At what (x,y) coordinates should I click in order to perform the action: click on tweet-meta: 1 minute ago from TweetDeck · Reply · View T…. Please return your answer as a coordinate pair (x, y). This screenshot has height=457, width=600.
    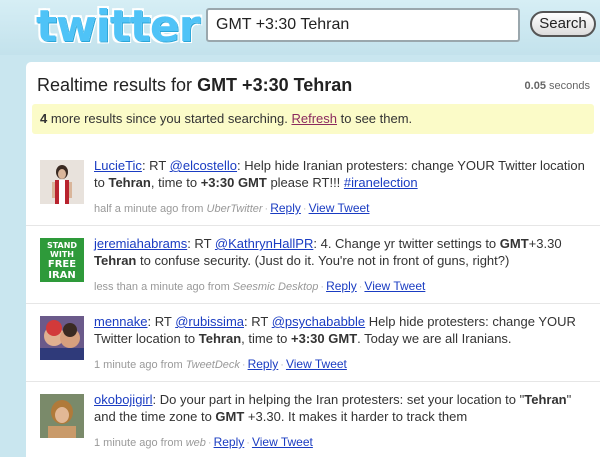
    Looking at the image, I should click on (220, 364).